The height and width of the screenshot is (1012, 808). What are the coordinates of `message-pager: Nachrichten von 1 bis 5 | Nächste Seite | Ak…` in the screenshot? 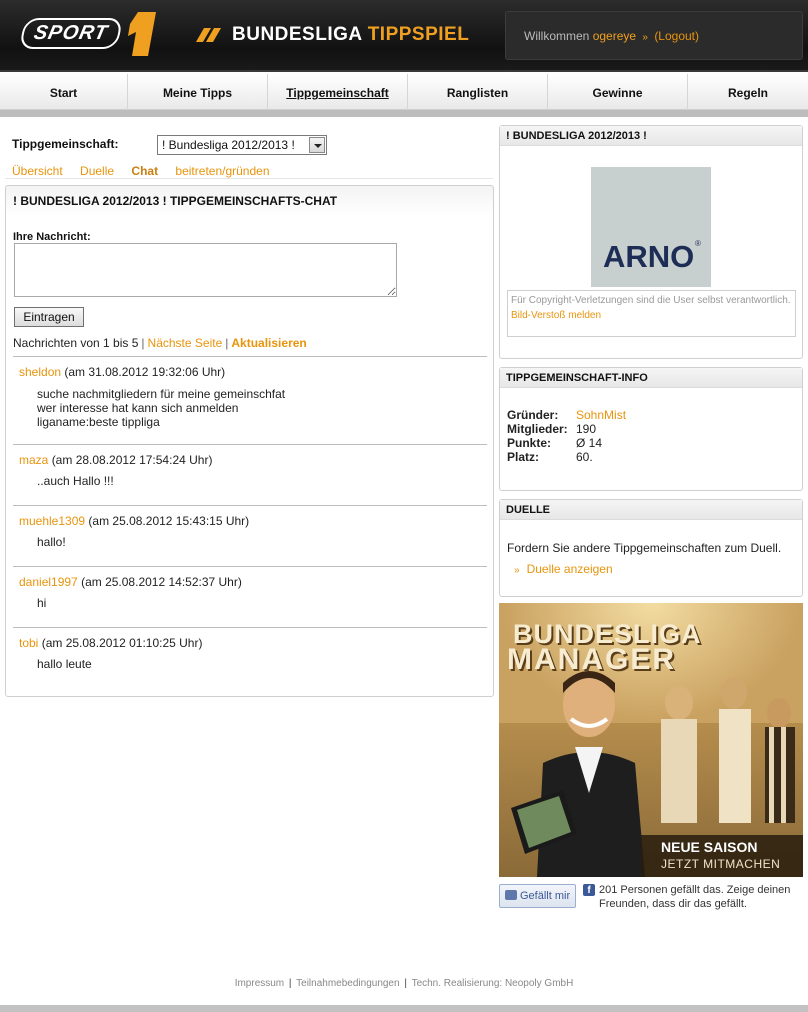 It's located at (160, 343).